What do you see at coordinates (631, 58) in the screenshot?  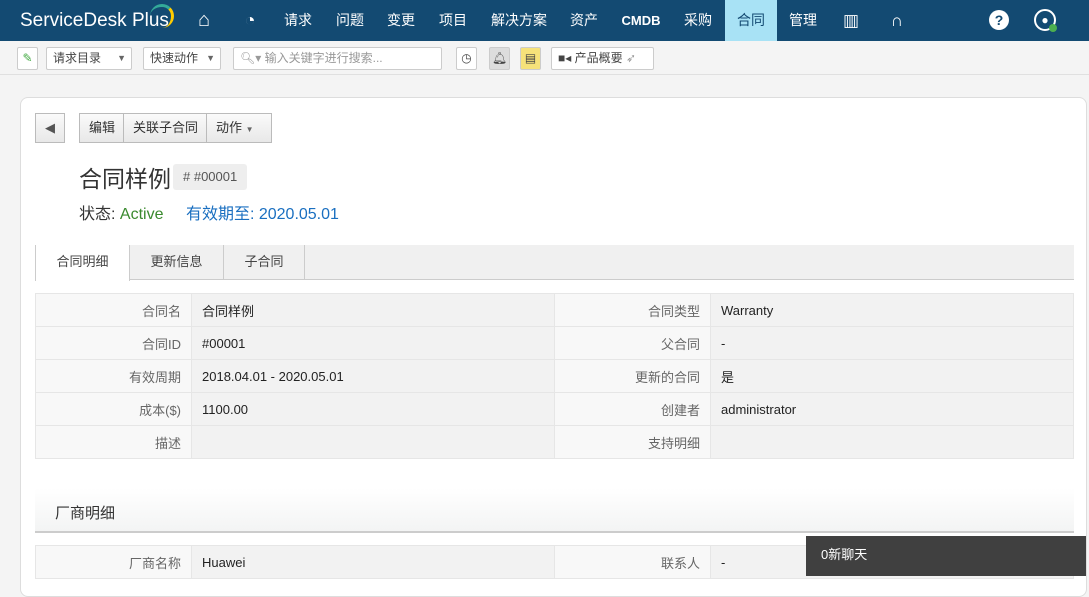 I see `rocket-icon: ➶` at bounding box center [631, 58].